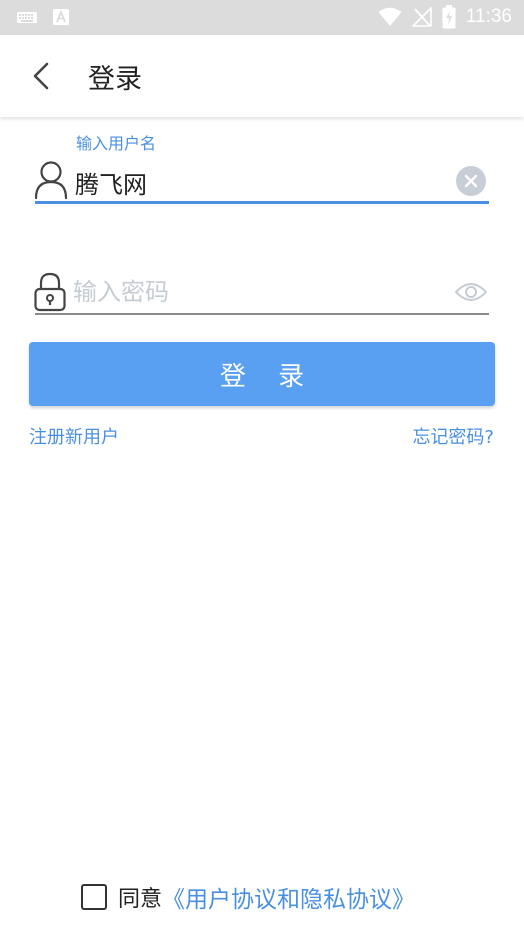  Describe the element at coordinates (262, 374) in the screenshot. I see `login-button: 登 录` at that location.